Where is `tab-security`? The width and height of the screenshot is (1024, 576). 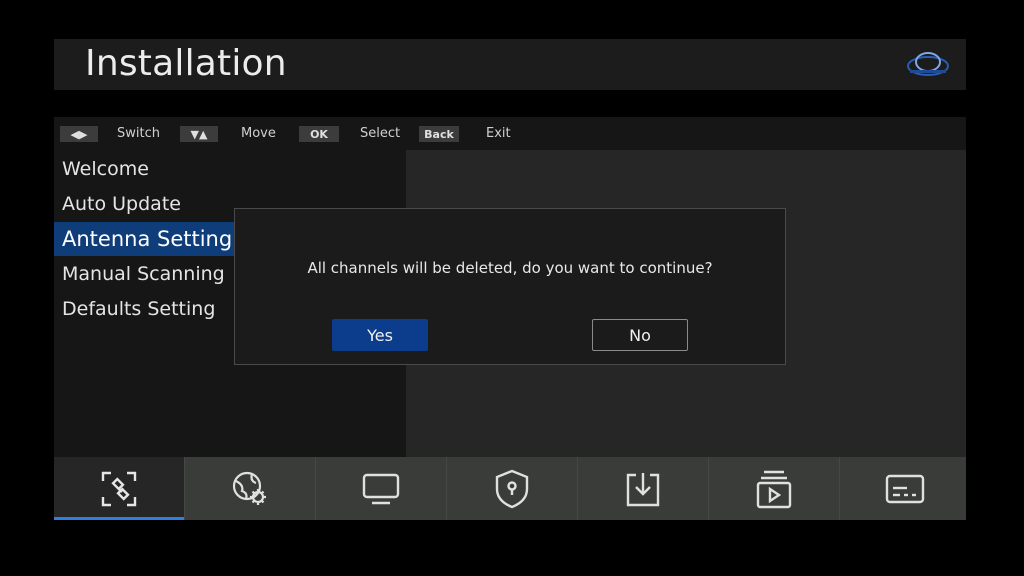 tab-security is located at coordinates (512, 488).